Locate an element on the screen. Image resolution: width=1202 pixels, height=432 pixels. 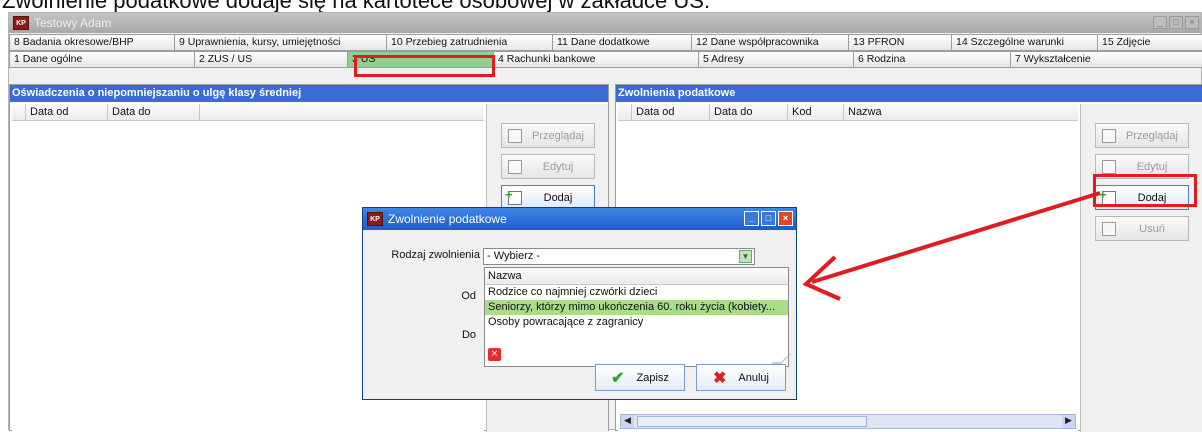
dialog-app-icon: KP is located at coordinates (375, 219).